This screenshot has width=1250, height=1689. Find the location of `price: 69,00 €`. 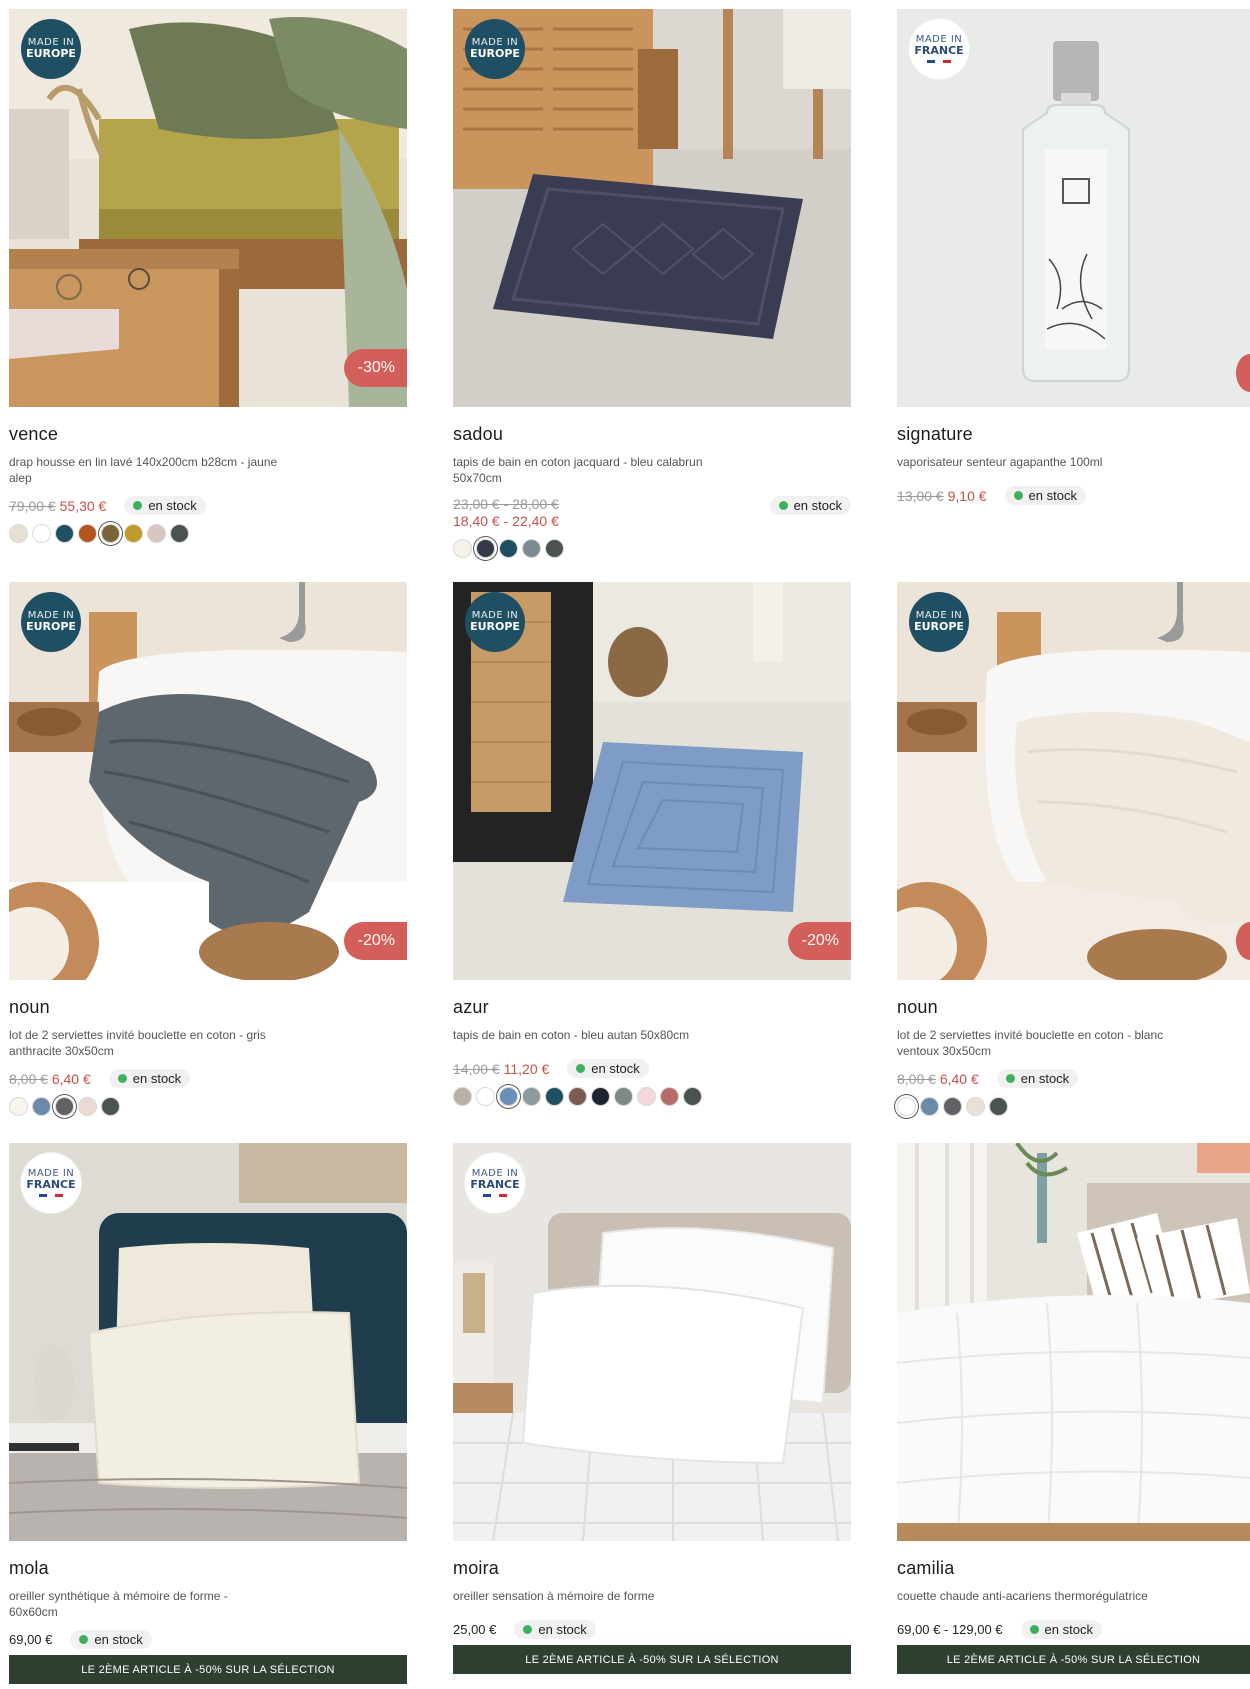

price: 69,00 € is located at coordinates (31, 1639).